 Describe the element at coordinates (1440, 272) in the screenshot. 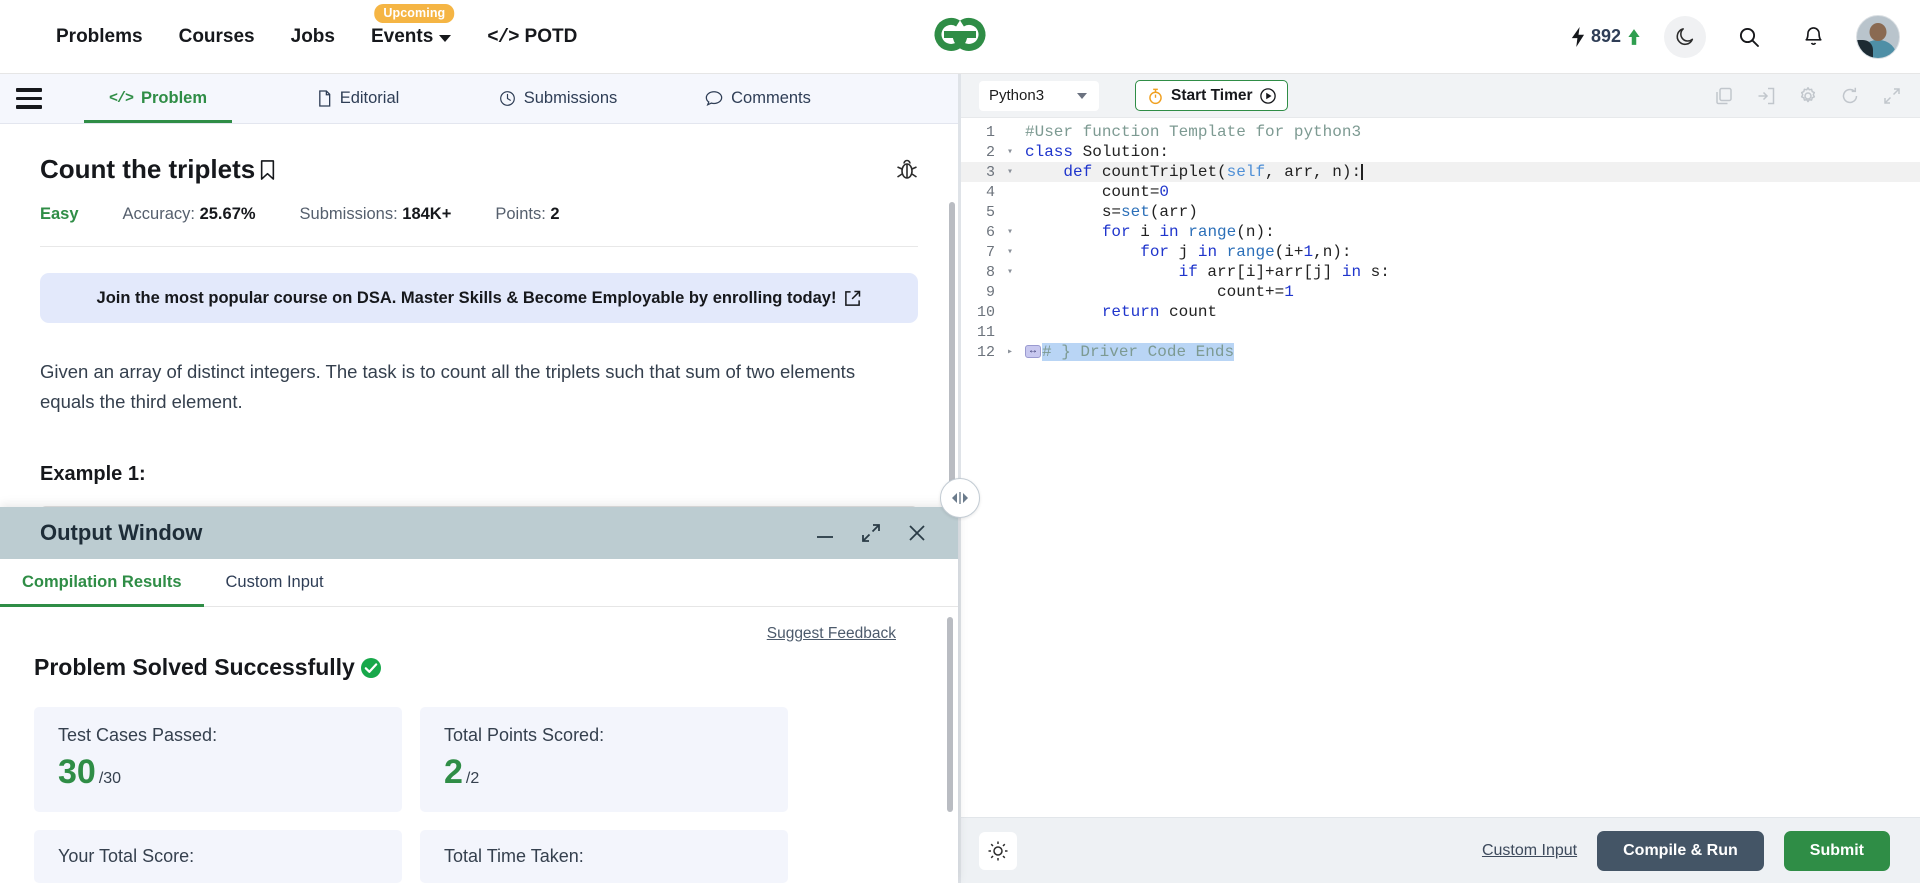

I see `code-line: 8 ▾ if arr[i]+arr[j] in s:` at that location.